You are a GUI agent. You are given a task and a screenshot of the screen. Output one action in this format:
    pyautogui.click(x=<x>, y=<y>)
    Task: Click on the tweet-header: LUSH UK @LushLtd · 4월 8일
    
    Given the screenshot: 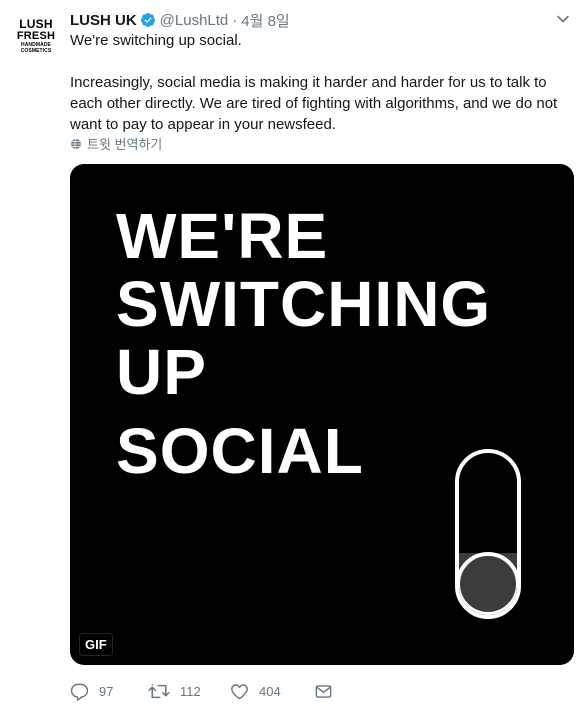 What is the action you would take?
    pyautogui.click(x=180, y=20)
    